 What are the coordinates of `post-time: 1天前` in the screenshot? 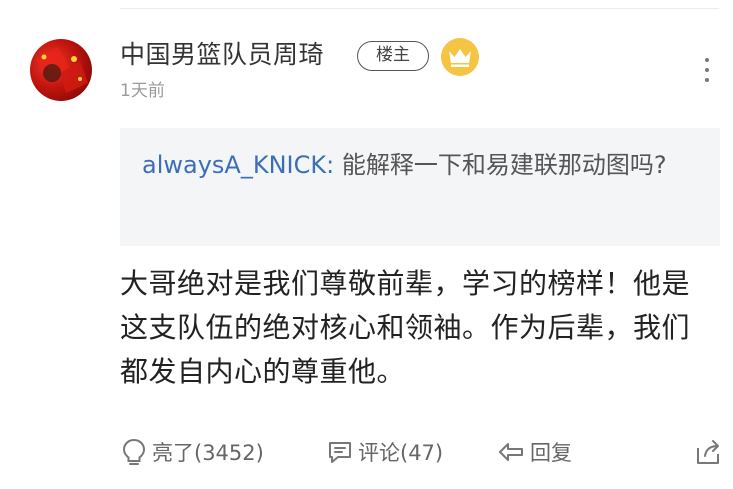 It's located at (142, 91).